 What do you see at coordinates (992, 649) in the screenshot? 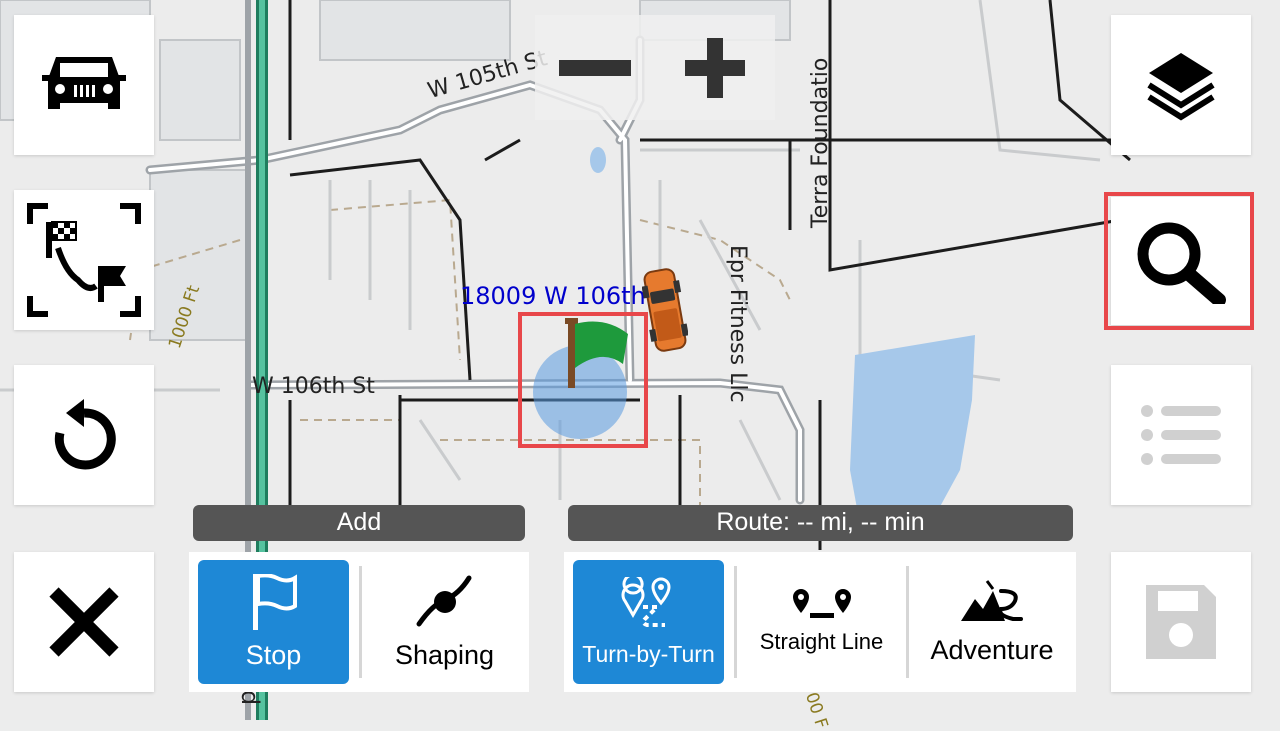
I see `route-adventure-label: Adventure` at bounding box center [992, 649].